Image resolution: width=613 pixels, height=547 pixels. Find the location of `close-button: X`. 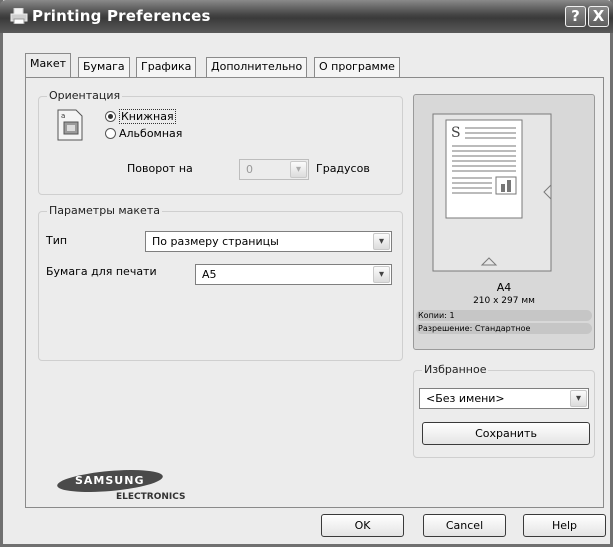

close-button: X is located at coordinates (598, 16).